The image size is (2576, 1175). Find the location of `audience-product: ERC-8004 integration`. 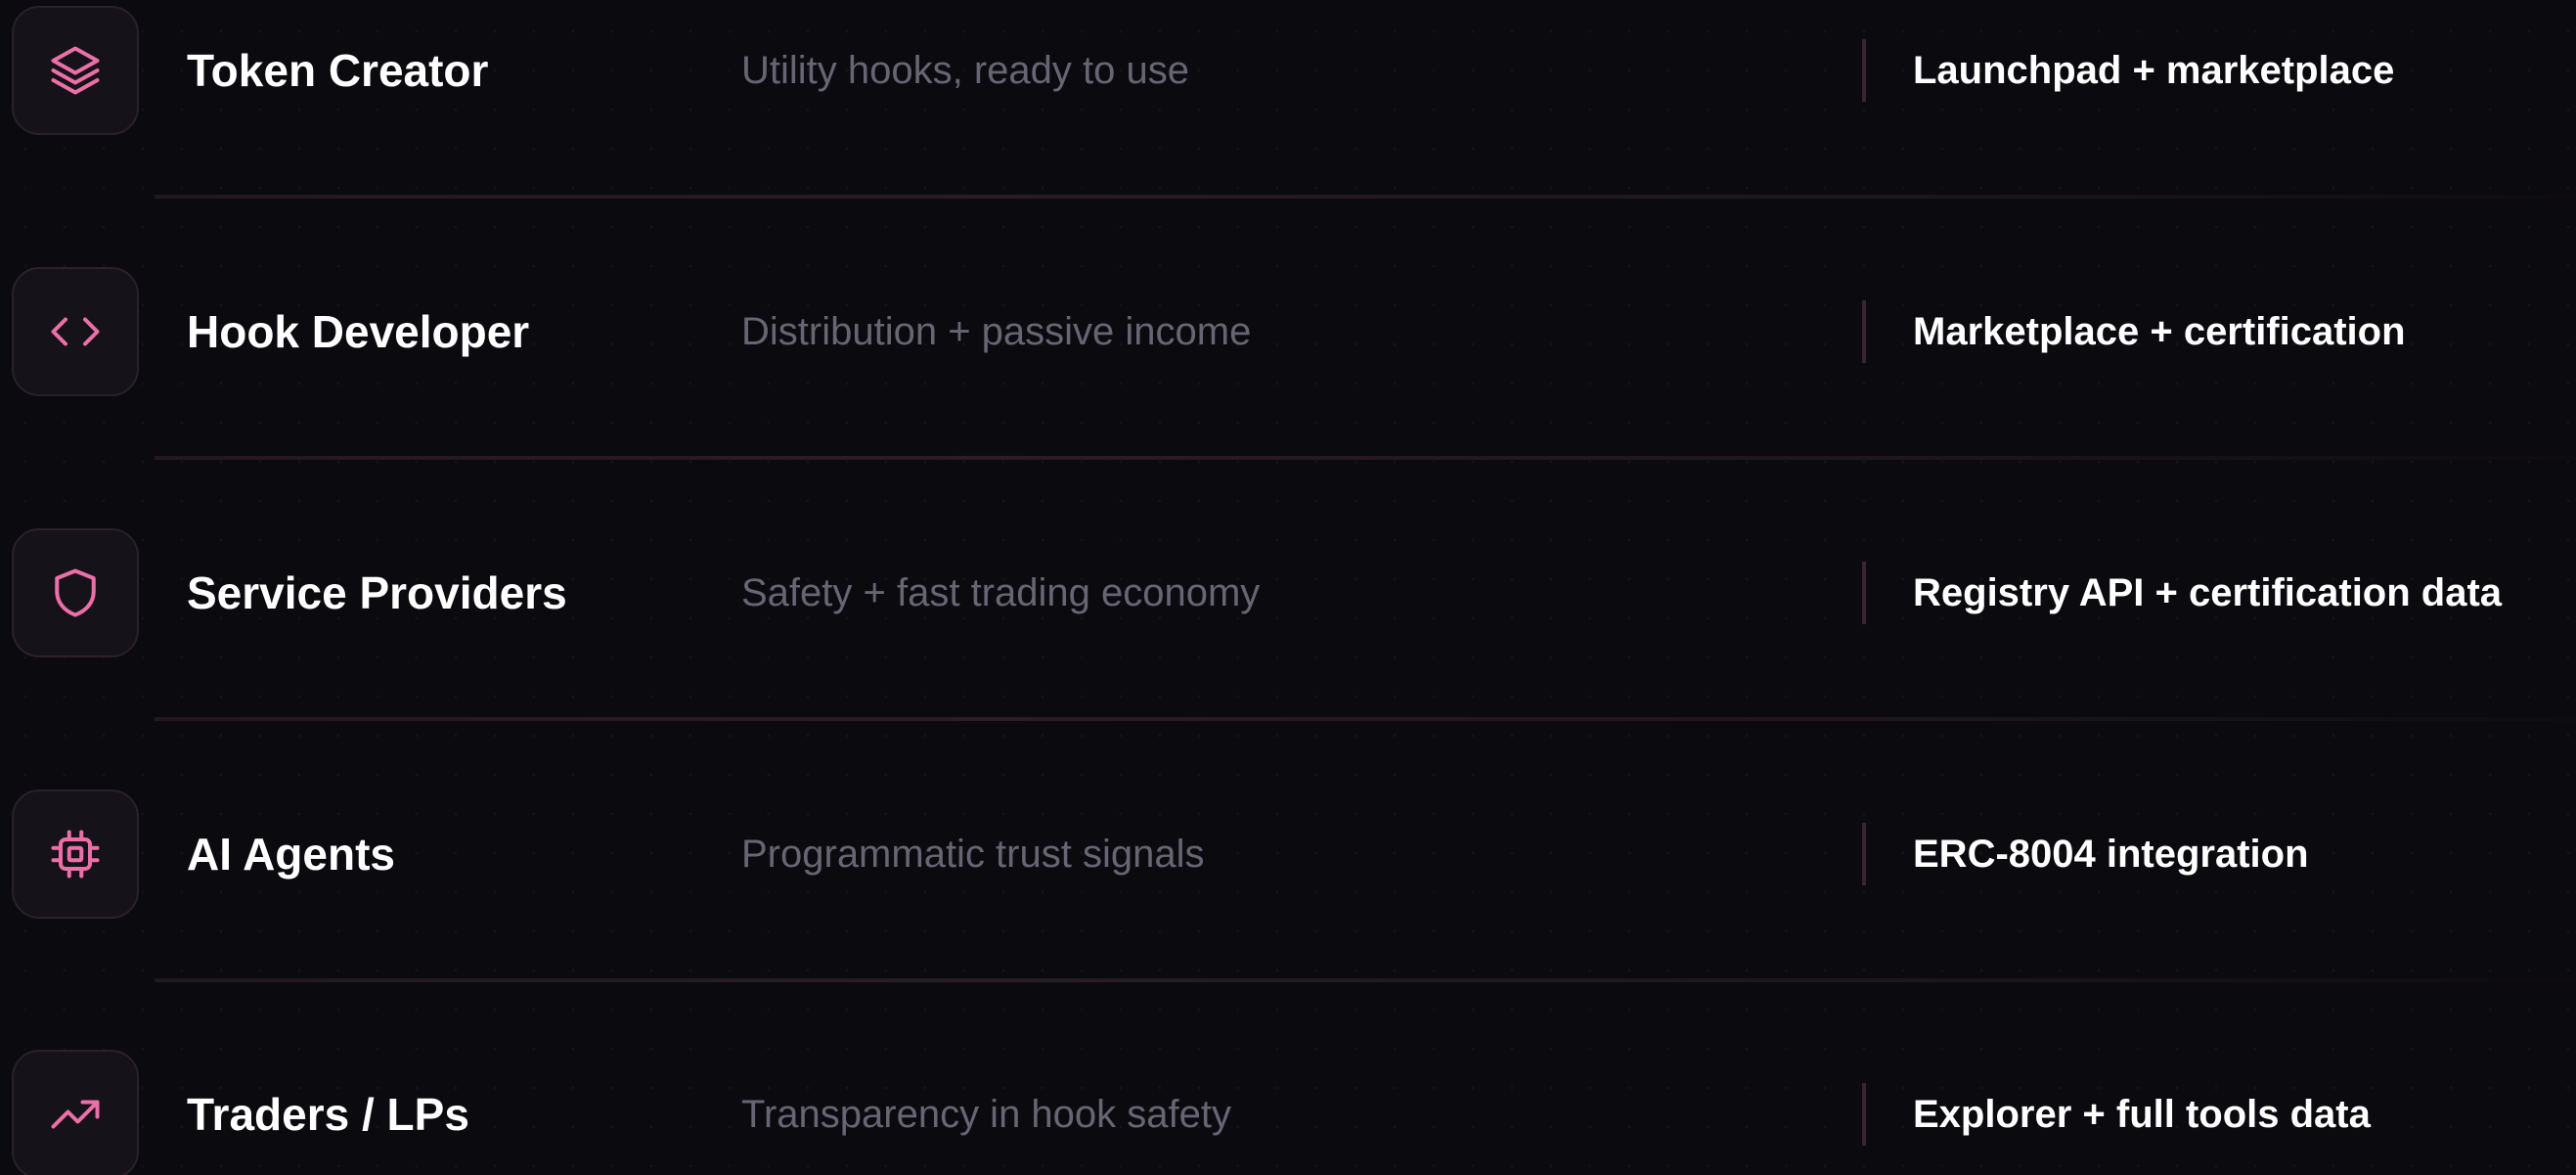

audience-product: ERC-8004 integration is located at coordinates (2111, 855).